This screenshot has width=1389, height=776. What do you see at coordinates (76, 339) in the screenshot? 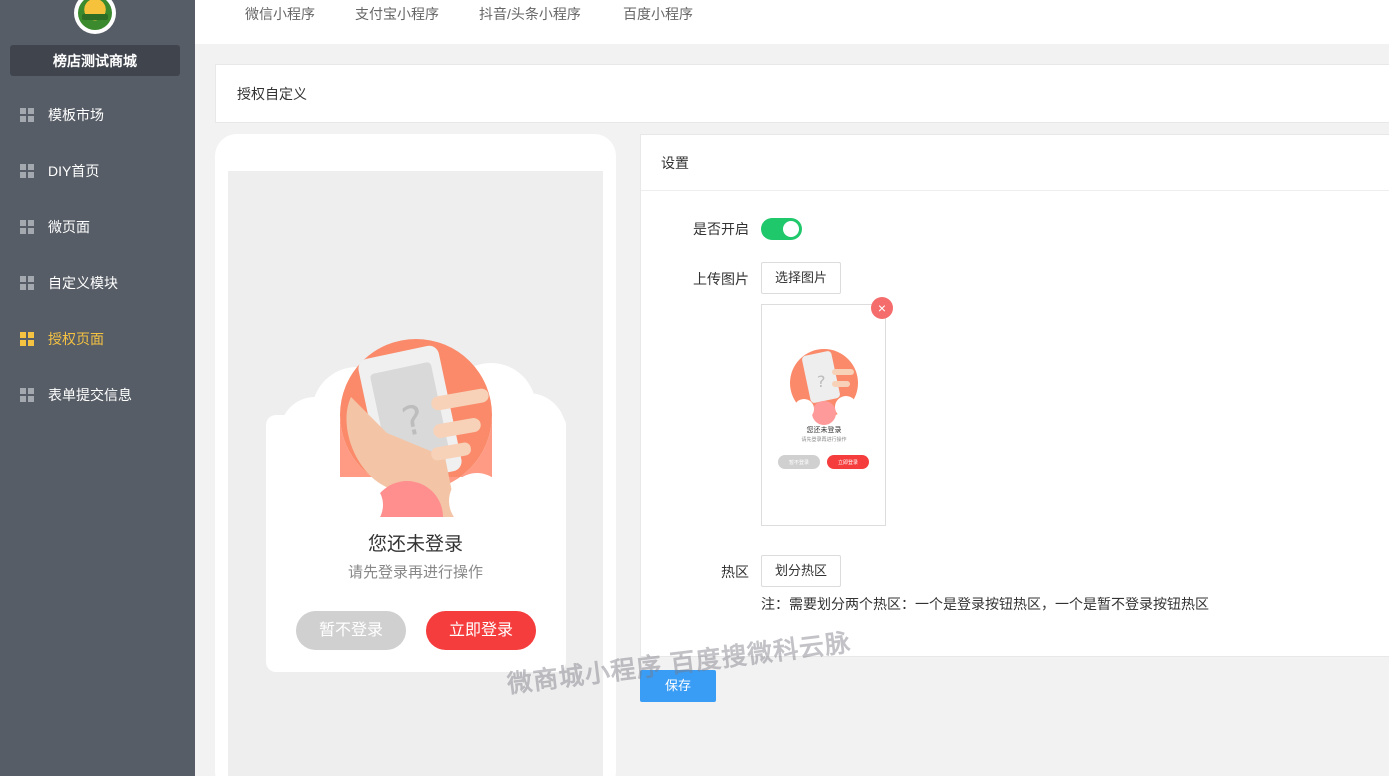
I see `sidebar-item-label: 授权页面` at bounding box center [76, 339].